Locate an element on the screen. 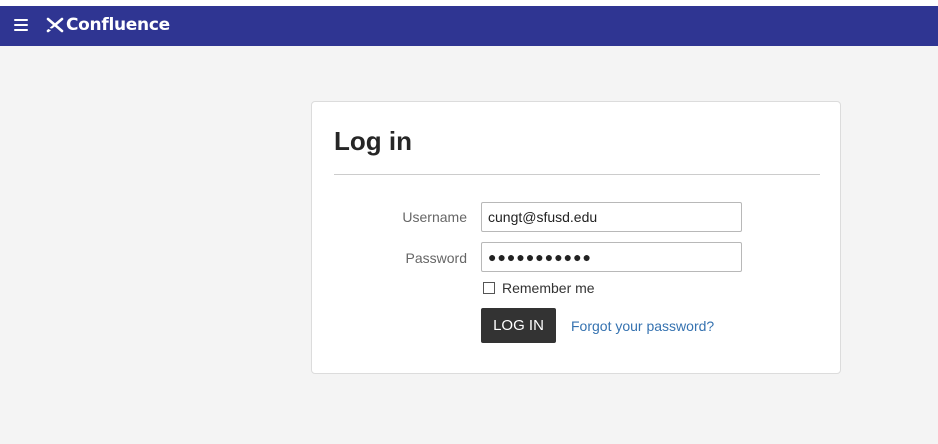  page-title: Log in is located at coordinates (373, 141).